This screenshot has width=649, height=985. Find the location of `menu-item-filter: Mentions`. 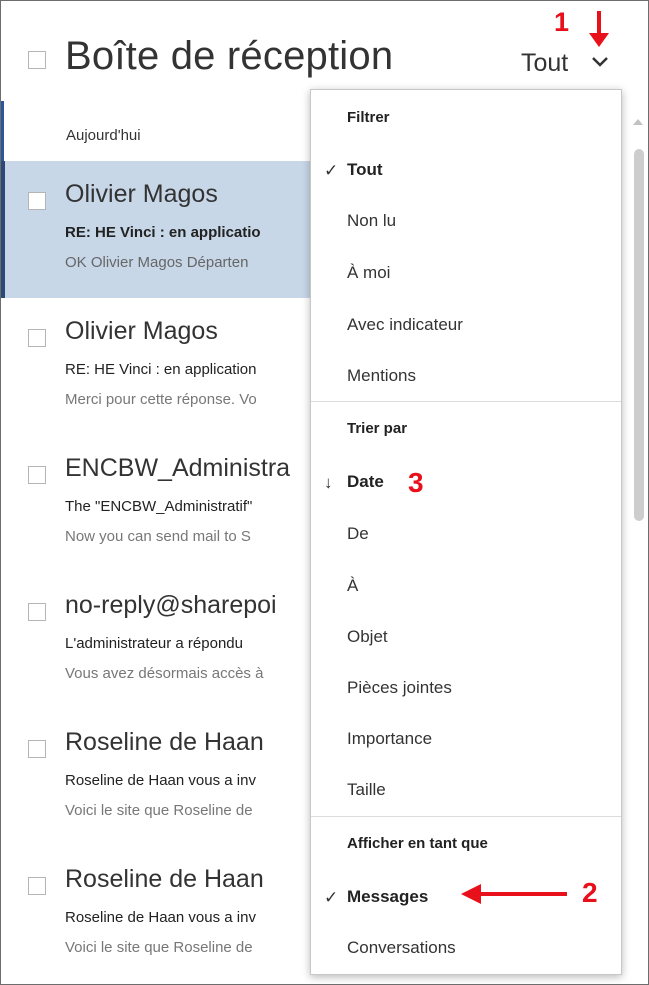

menu-item-filter: Mentions is located at coordinates (381, 376).